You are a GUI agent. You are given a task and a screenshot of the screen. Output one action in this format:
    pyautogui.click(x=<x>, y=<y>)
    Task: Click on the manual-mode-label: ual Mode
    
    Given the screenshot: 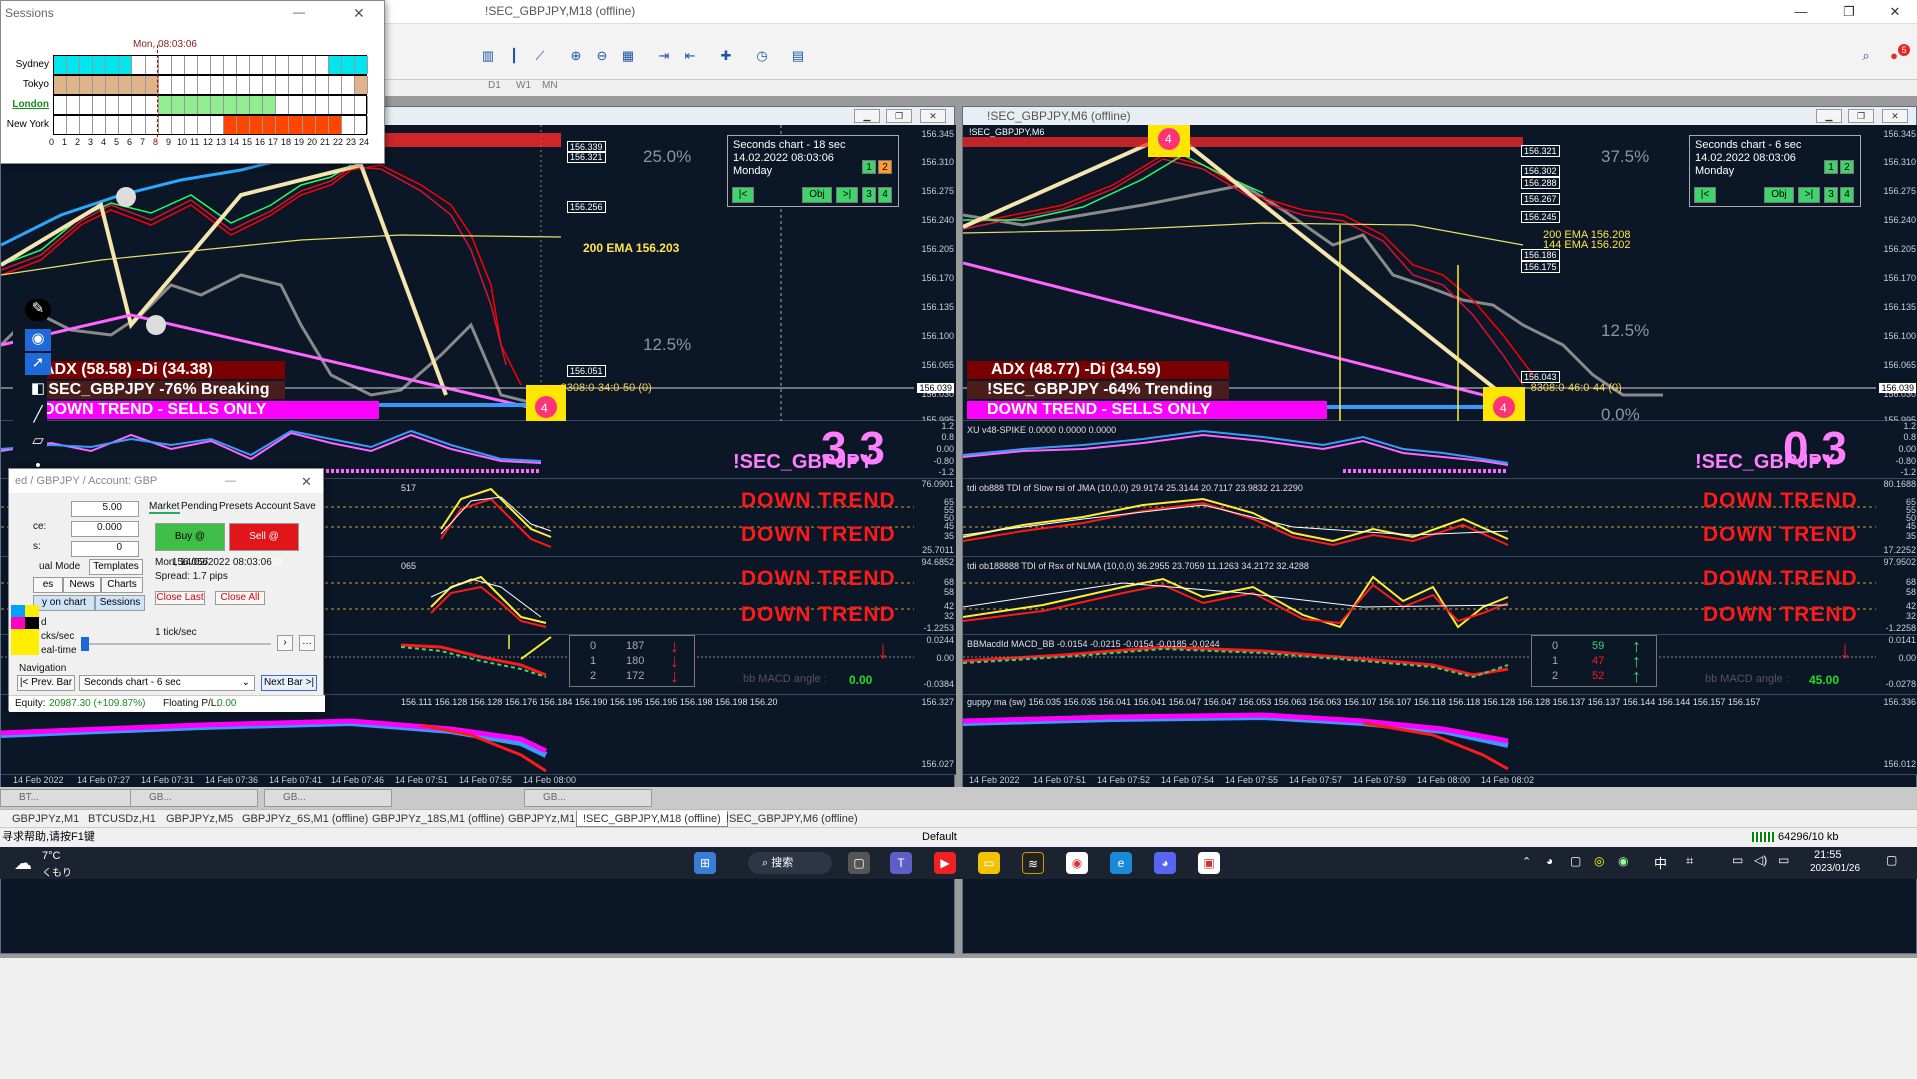 What is the action you would take?
    pyautogui.click(x=59, y=566)
    